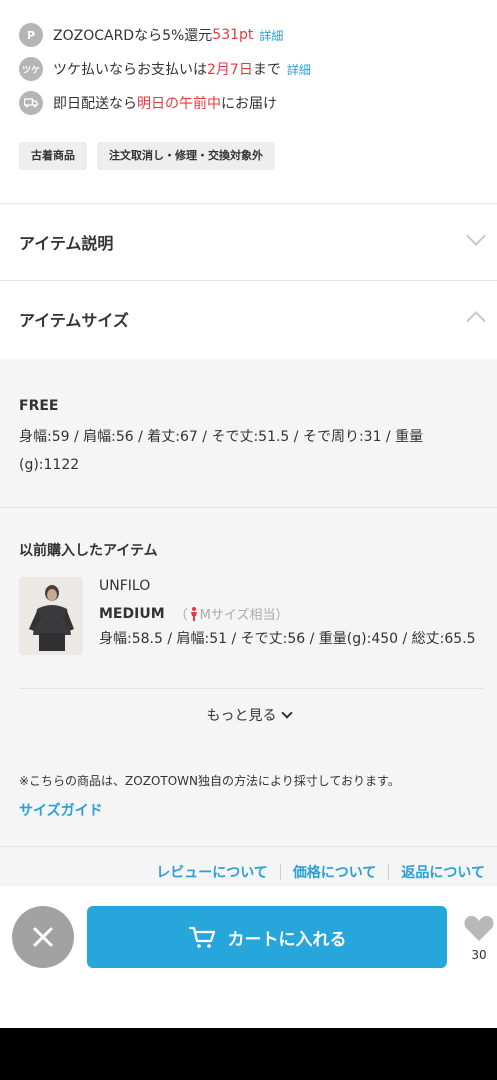 This screenshot has height=1080, width=497. Describe the element at coordinates (335, 872) in the screenshot. I see `price-link: 価格について` at that location.